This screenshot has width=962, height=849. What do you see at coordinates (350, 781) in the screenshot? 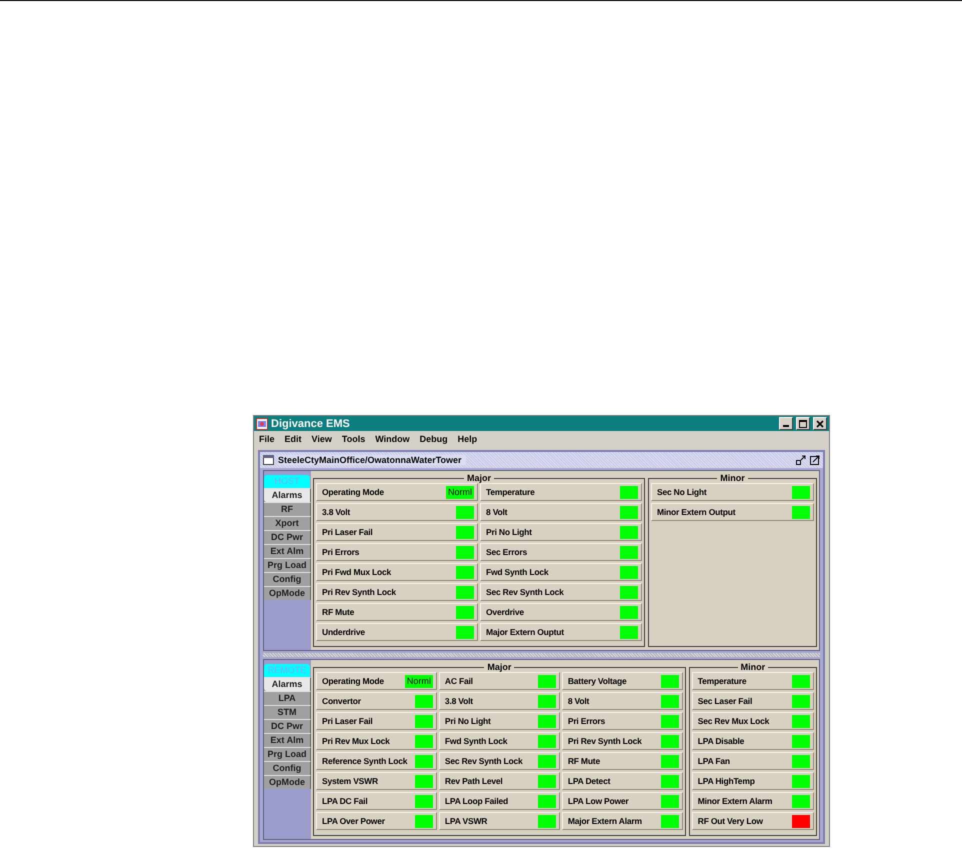
I see `alarm-label: System VSWR` at bounding box center [350, 781].